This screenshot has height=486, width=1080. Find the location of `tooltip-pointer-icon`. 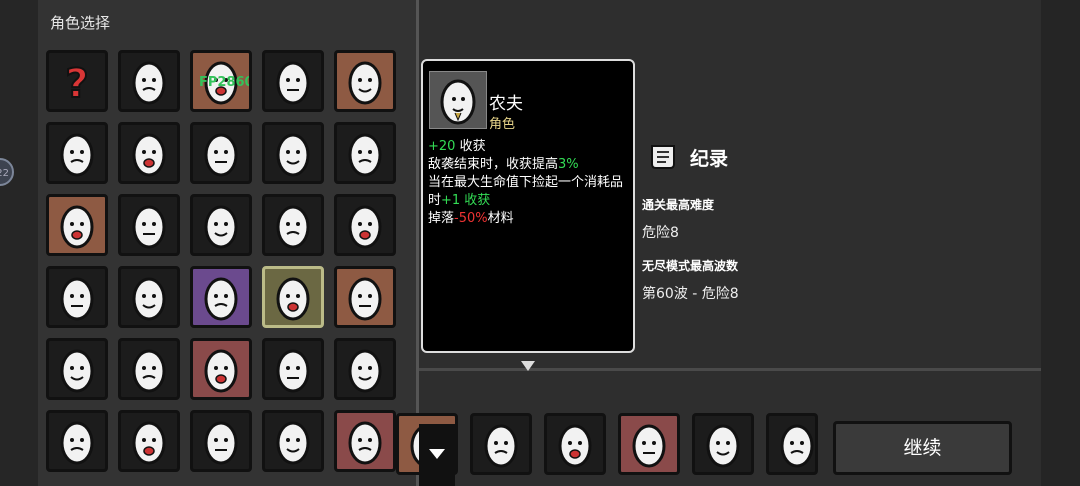

tooltip-pointer-icon is located at coordinates (528, 366).